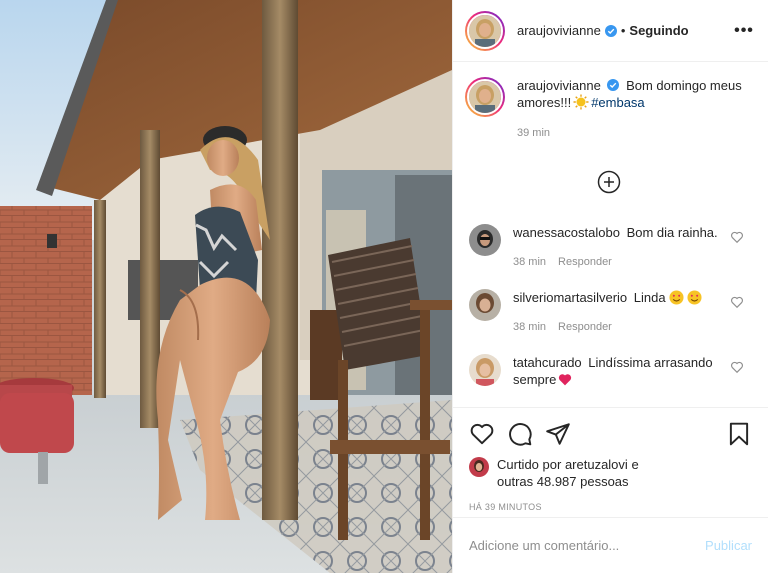 This screenshot has width=768, height=573. I want to click on comment-username: silveriomartasilverio, so click(570, 297).